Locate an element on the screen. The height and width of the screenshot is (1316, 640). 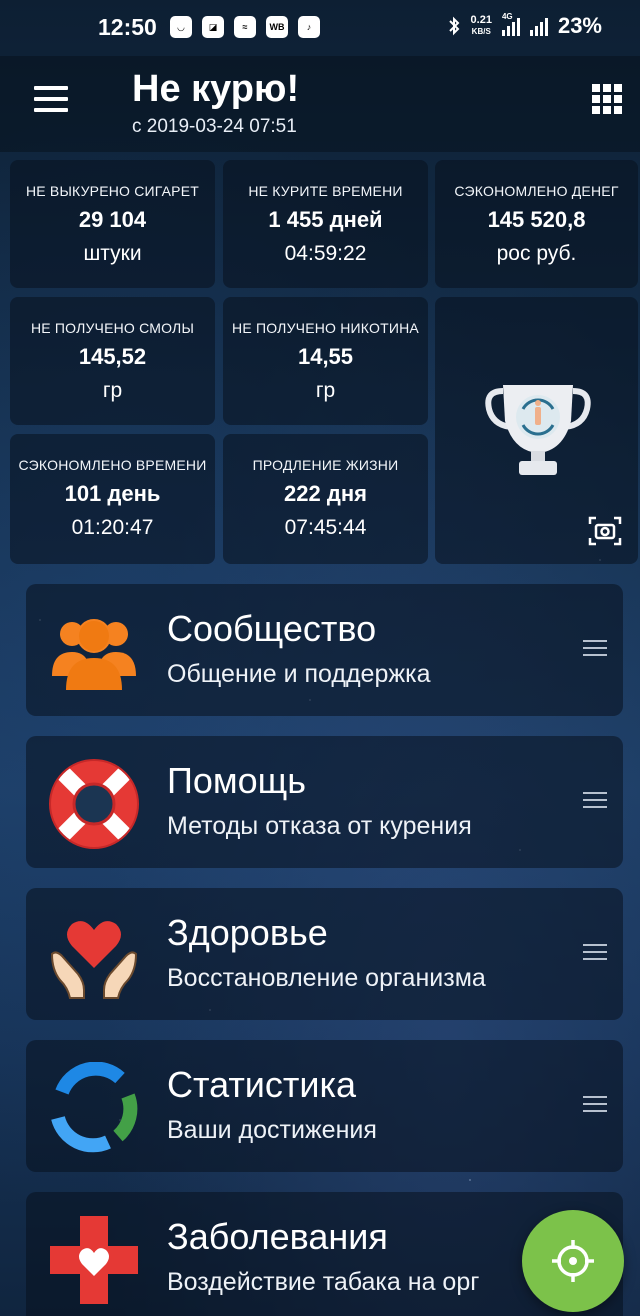
heart-hands-icon is located at coordinates (94, 956).